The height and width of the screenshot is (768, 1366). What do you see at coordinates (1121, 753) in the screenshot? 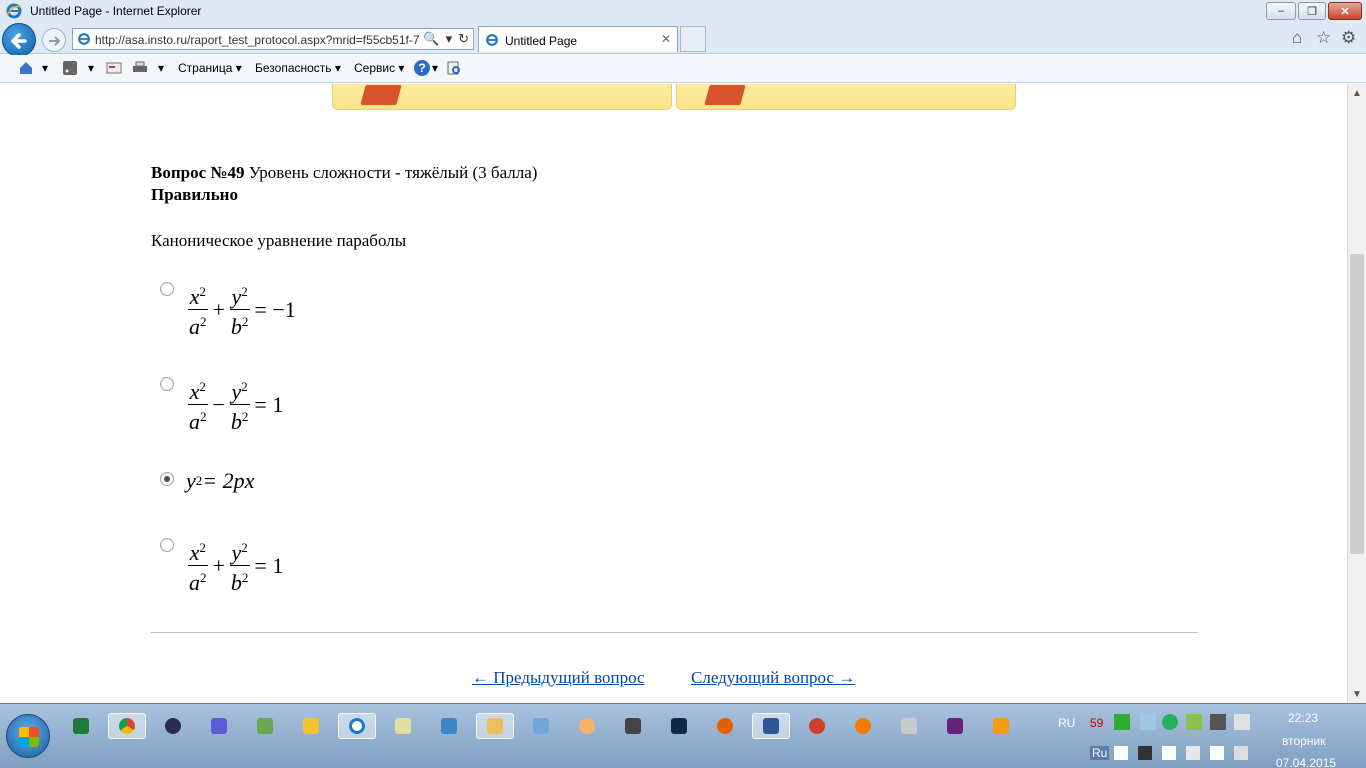
I see `tray-audio-icon` at bounding box center [1121, 753].